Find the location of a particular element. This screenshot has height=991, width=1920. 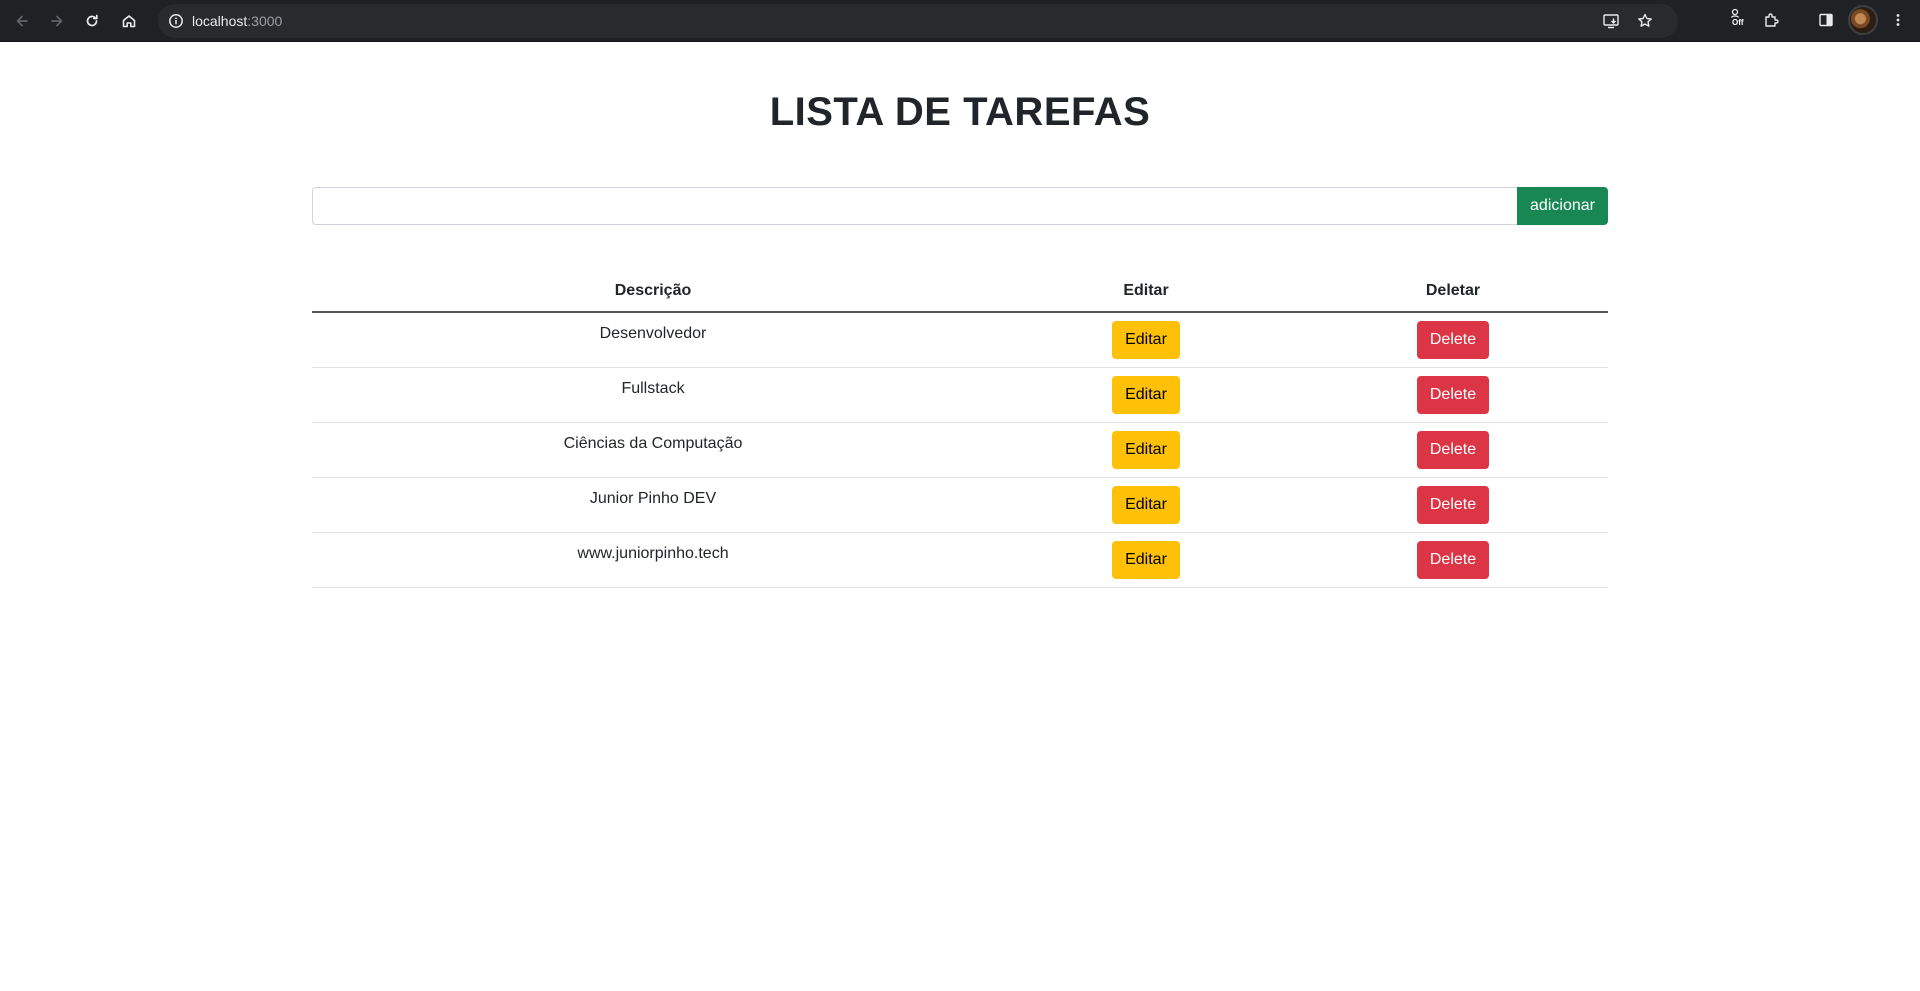

profile-avatar is located at coordinates (1863, 20).